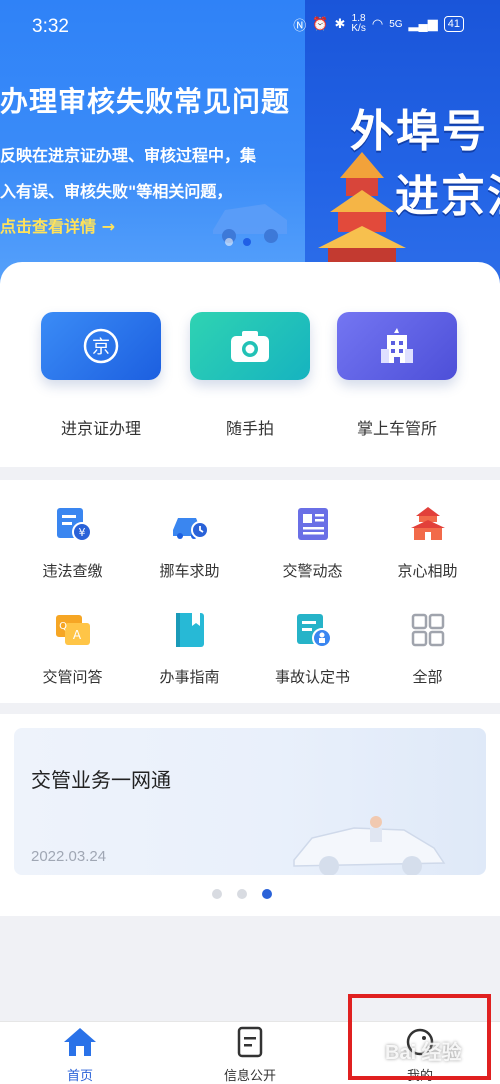 The image size is (500, 1084). Describe the element at coordinates (427, 571) in the screenshot. I see `grid-label-jingxin: 京心相助` at that location.